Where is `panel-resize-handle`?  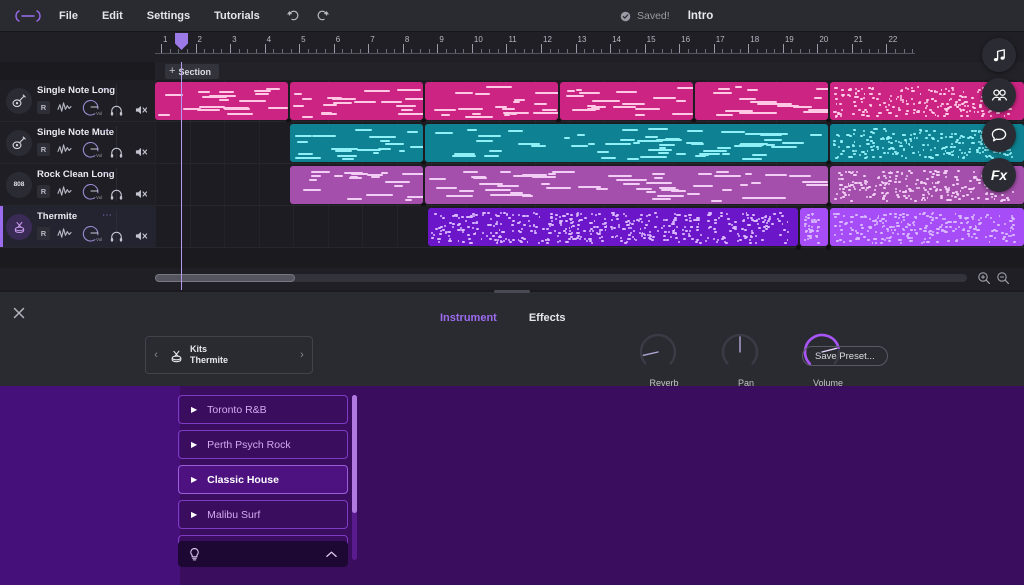 panel-resize-handle is located at coordinates (512, 291).